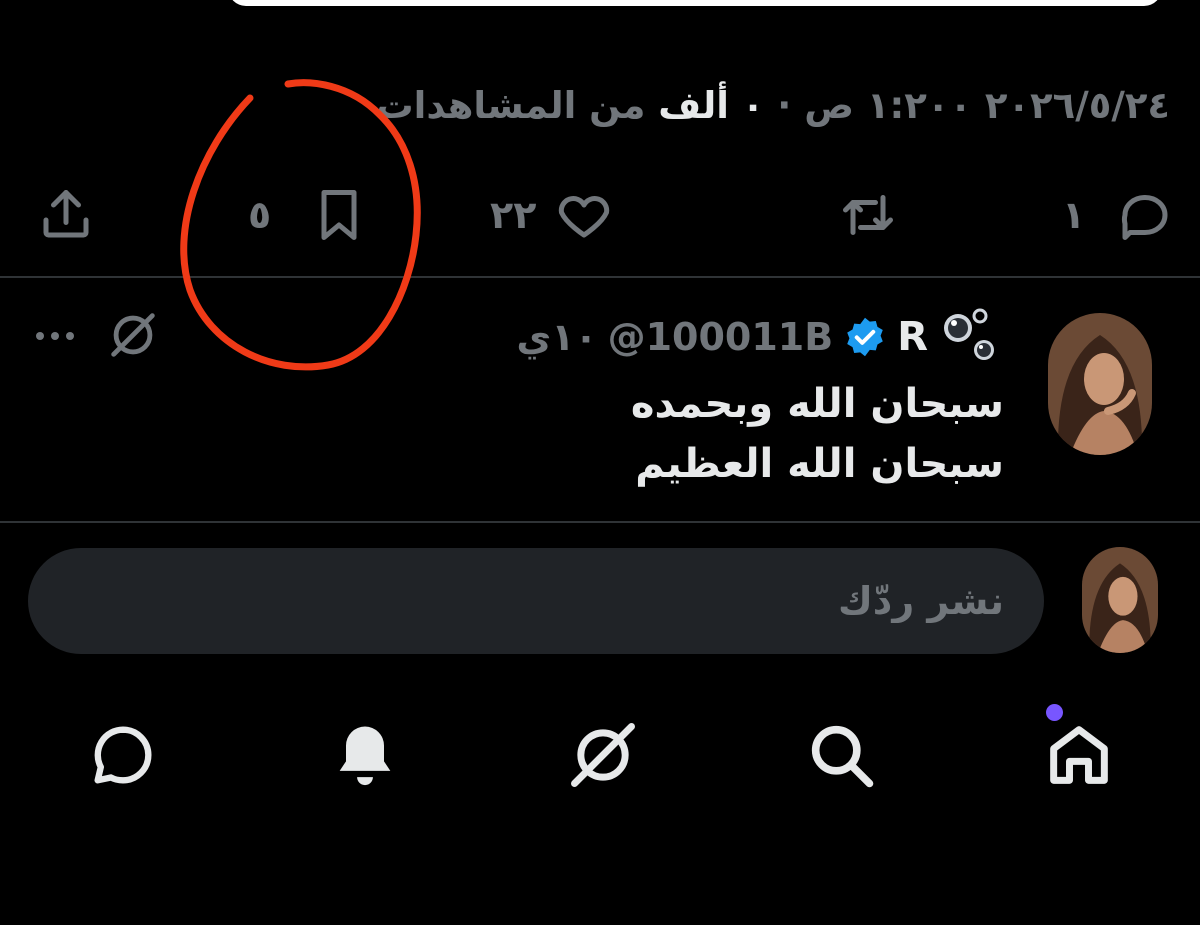  Describe the element at coordinates (1118, 215) in the screenshot. I see `reply-button: ١` at that location.